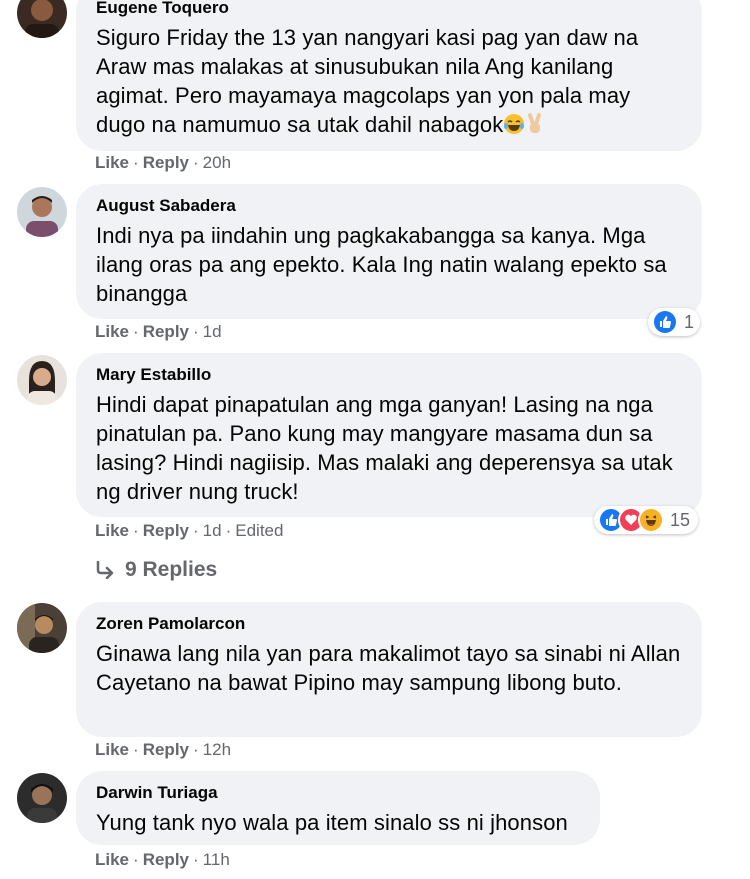  I want to click on view-replies-link: 9 Replies, so click(156, 570).